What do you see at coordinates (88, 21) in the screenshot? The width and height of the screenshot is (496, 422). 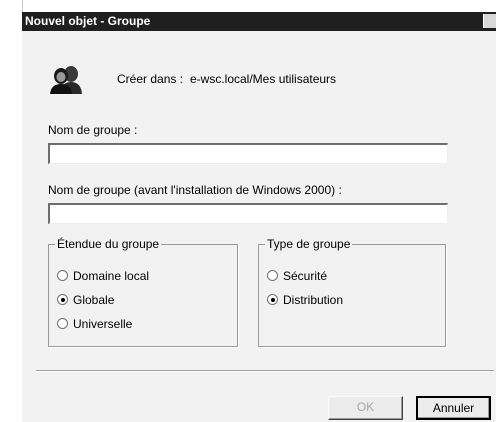 I see `window-title: Nouvel objet - Groupe` at bounding box center [88, 21].